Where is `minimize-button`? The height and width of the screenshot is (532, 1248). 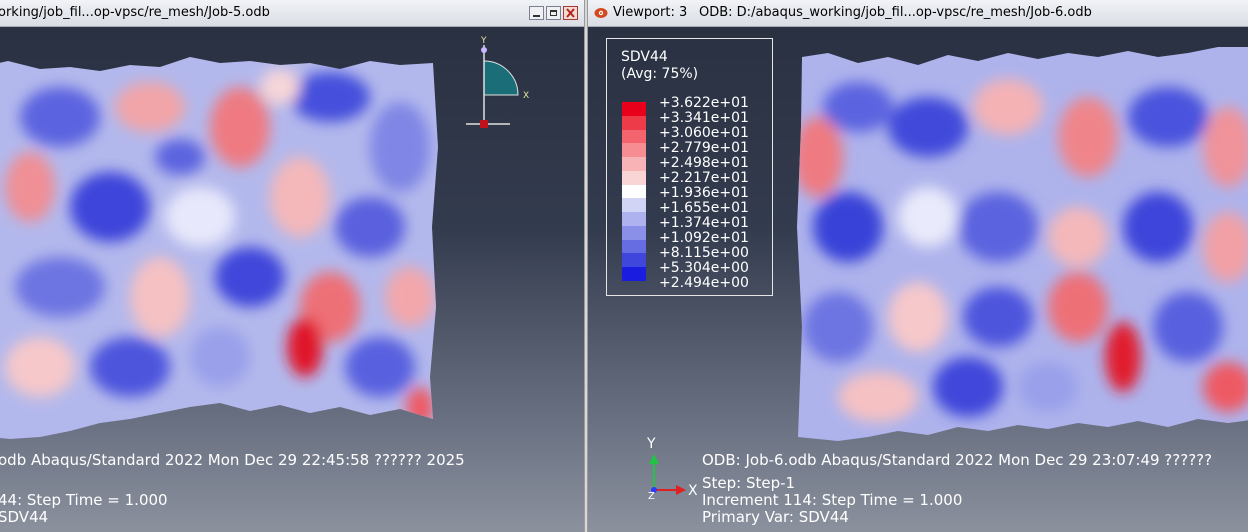
minimize-button is located at coordinates (536, 13).